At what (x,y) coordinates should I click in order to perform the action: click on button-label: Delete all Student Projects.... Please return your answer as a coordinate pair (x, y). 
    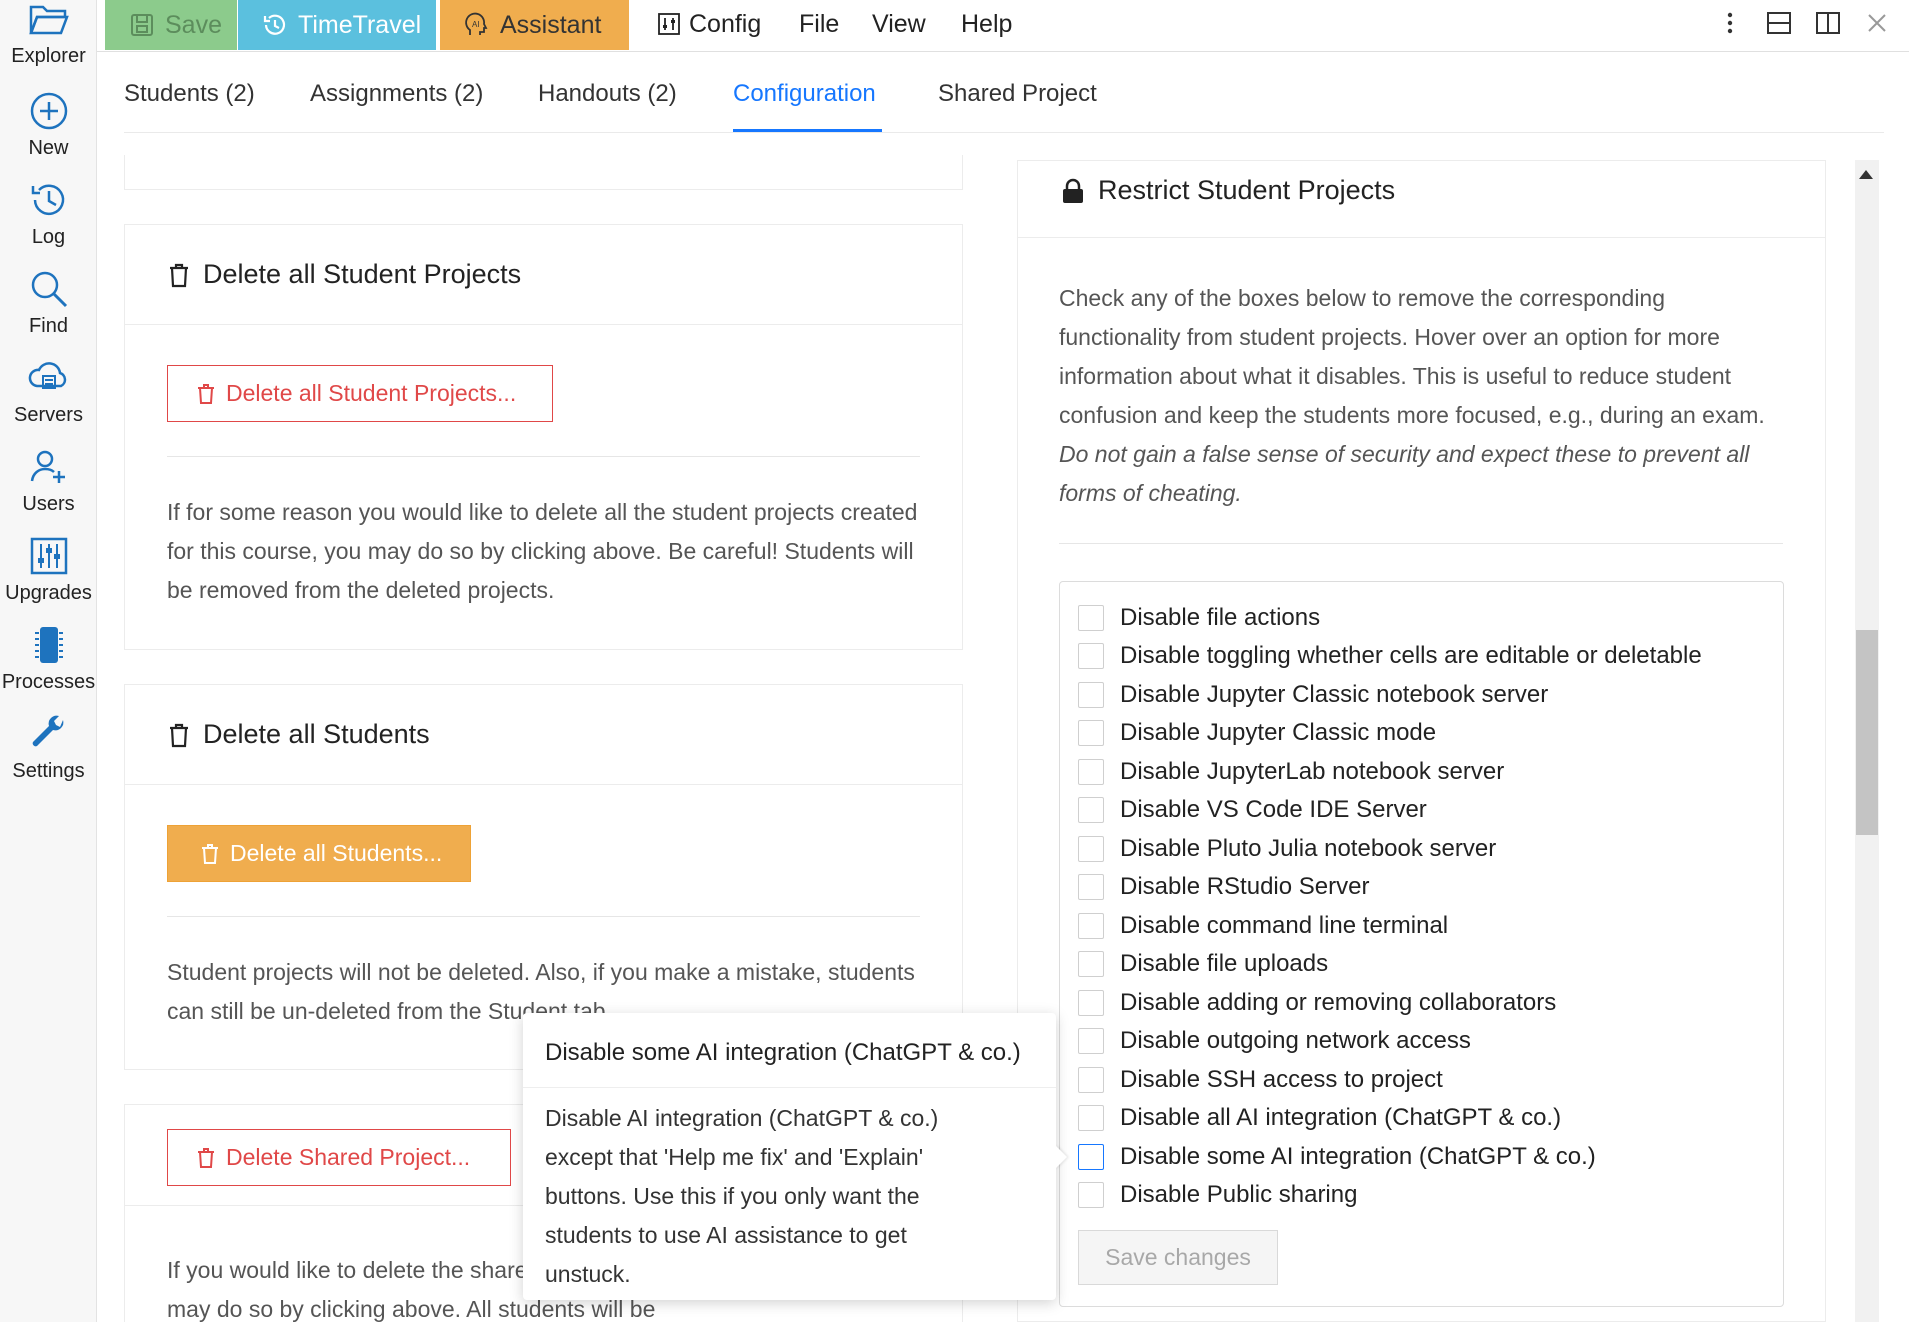
    Looking at the image, I should click on (371, 393).